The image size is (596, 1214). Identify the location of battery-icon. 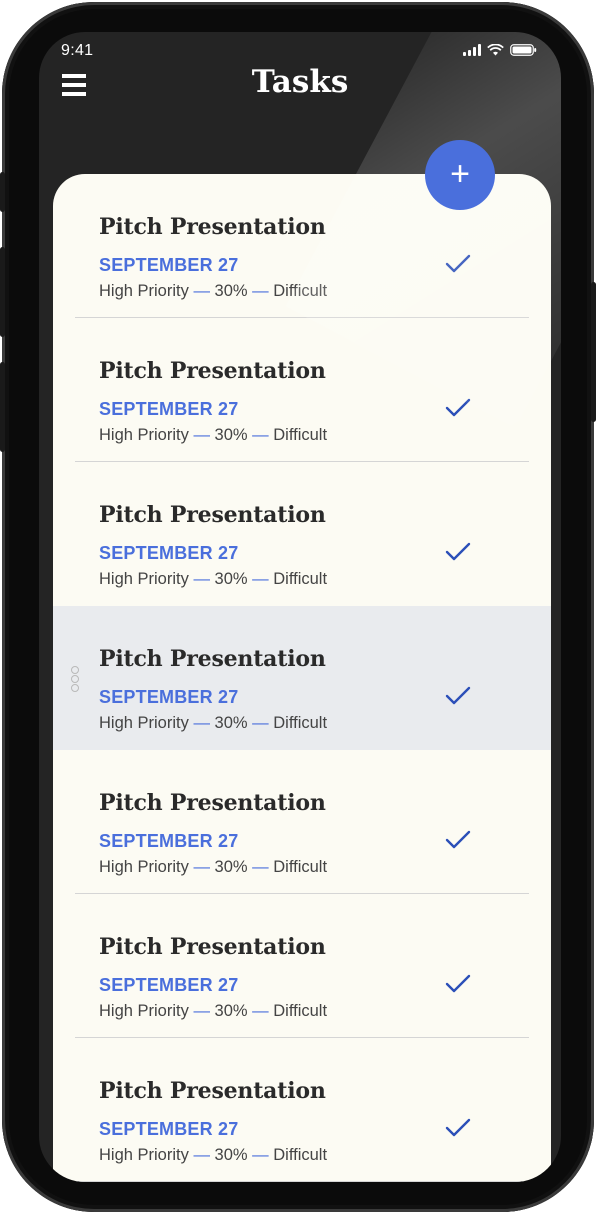
(523, 50).